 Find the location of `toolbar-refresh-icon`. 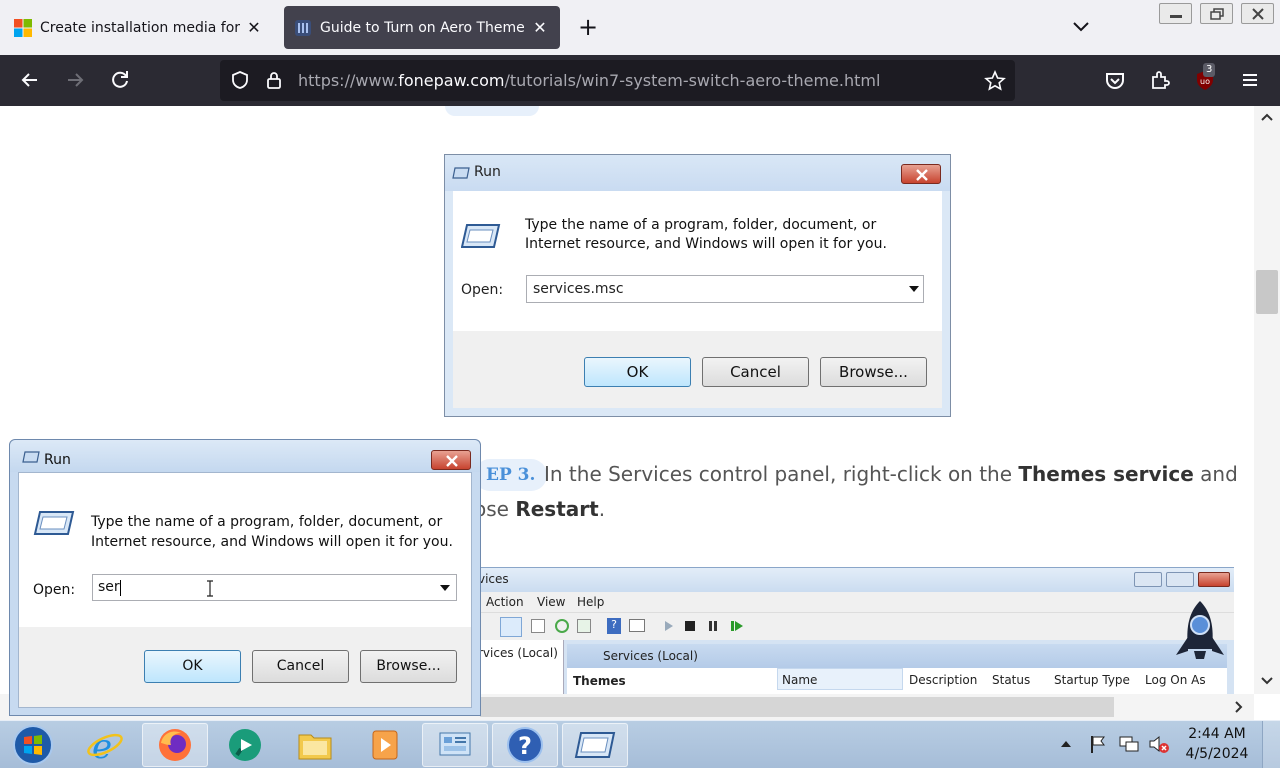

toolbar-refresh-icon is located at coordinates (562, 626).